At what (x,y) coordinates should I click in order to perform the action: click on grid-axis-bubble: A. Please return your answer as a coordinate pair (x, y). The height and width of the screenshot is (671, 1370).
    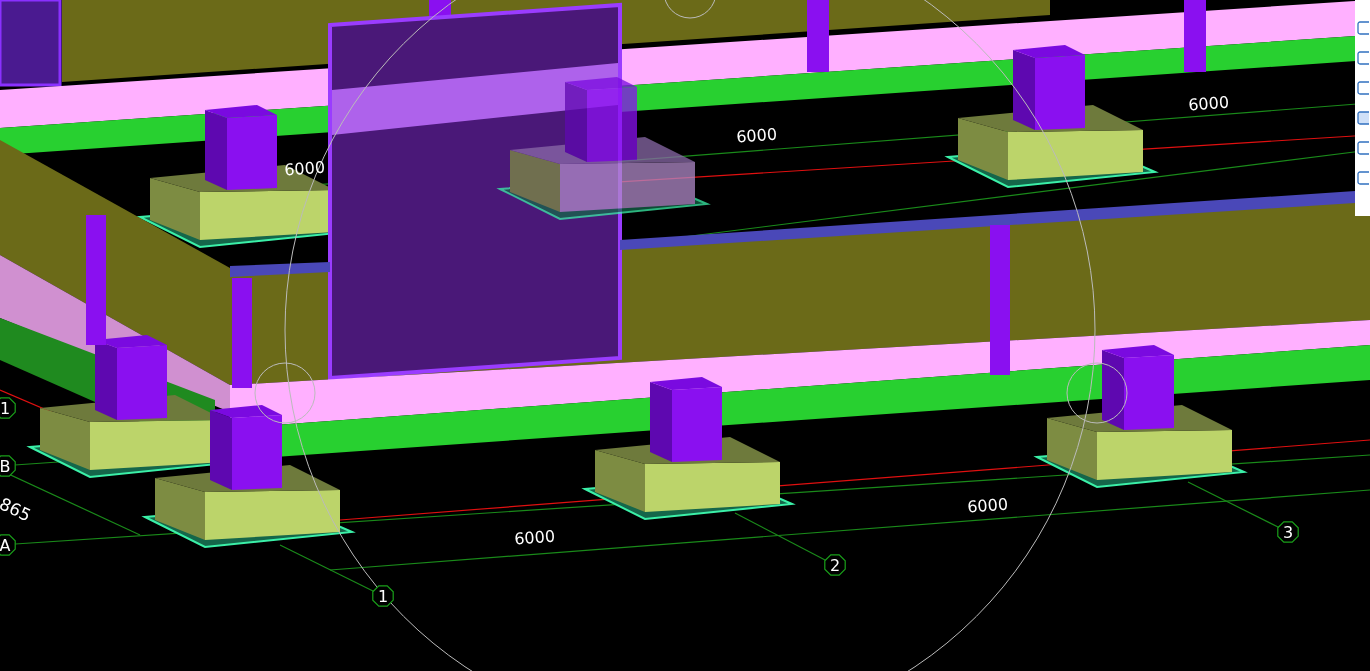
    Looking at the image, I should click on (8, 545).